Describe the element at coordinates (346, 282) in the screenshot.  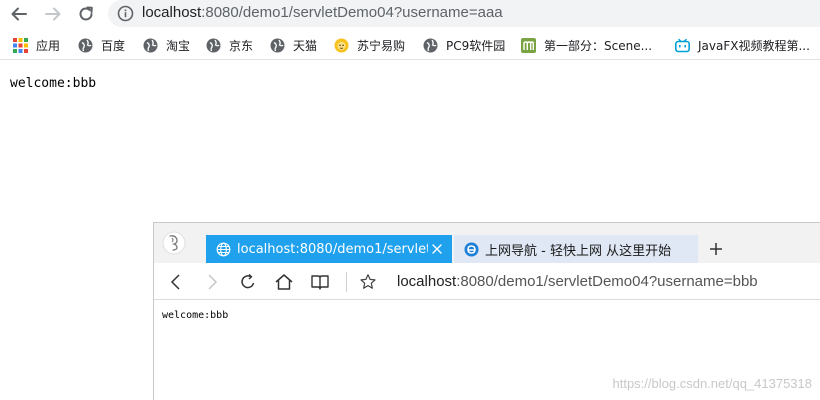
I see `toolbar-divider` at that location.